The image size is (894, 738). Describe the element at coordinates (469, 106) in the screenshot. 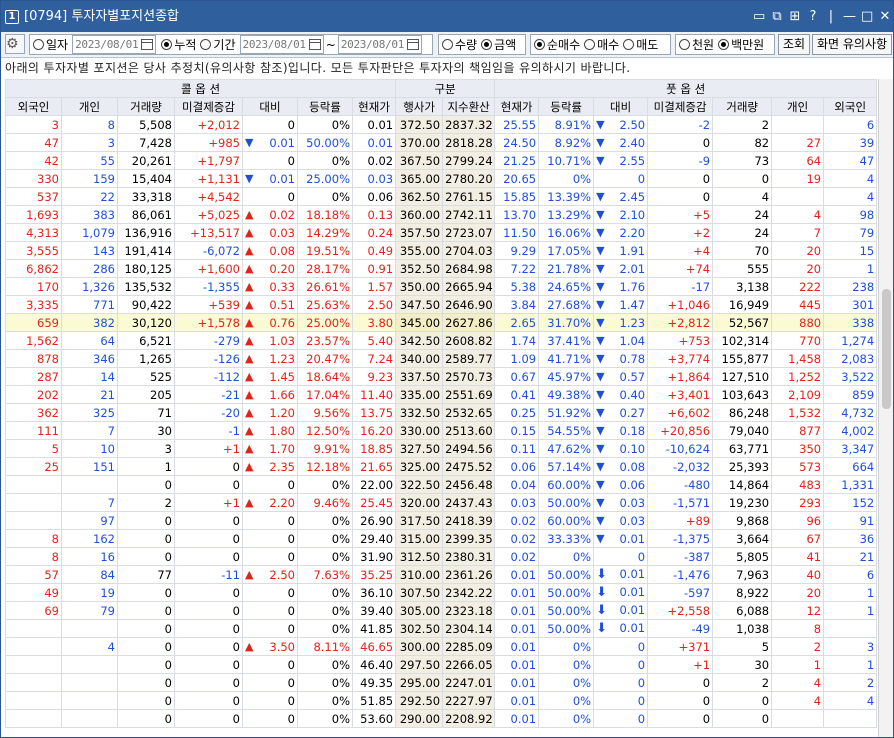

I see `column-header: 지수환산` at that location.